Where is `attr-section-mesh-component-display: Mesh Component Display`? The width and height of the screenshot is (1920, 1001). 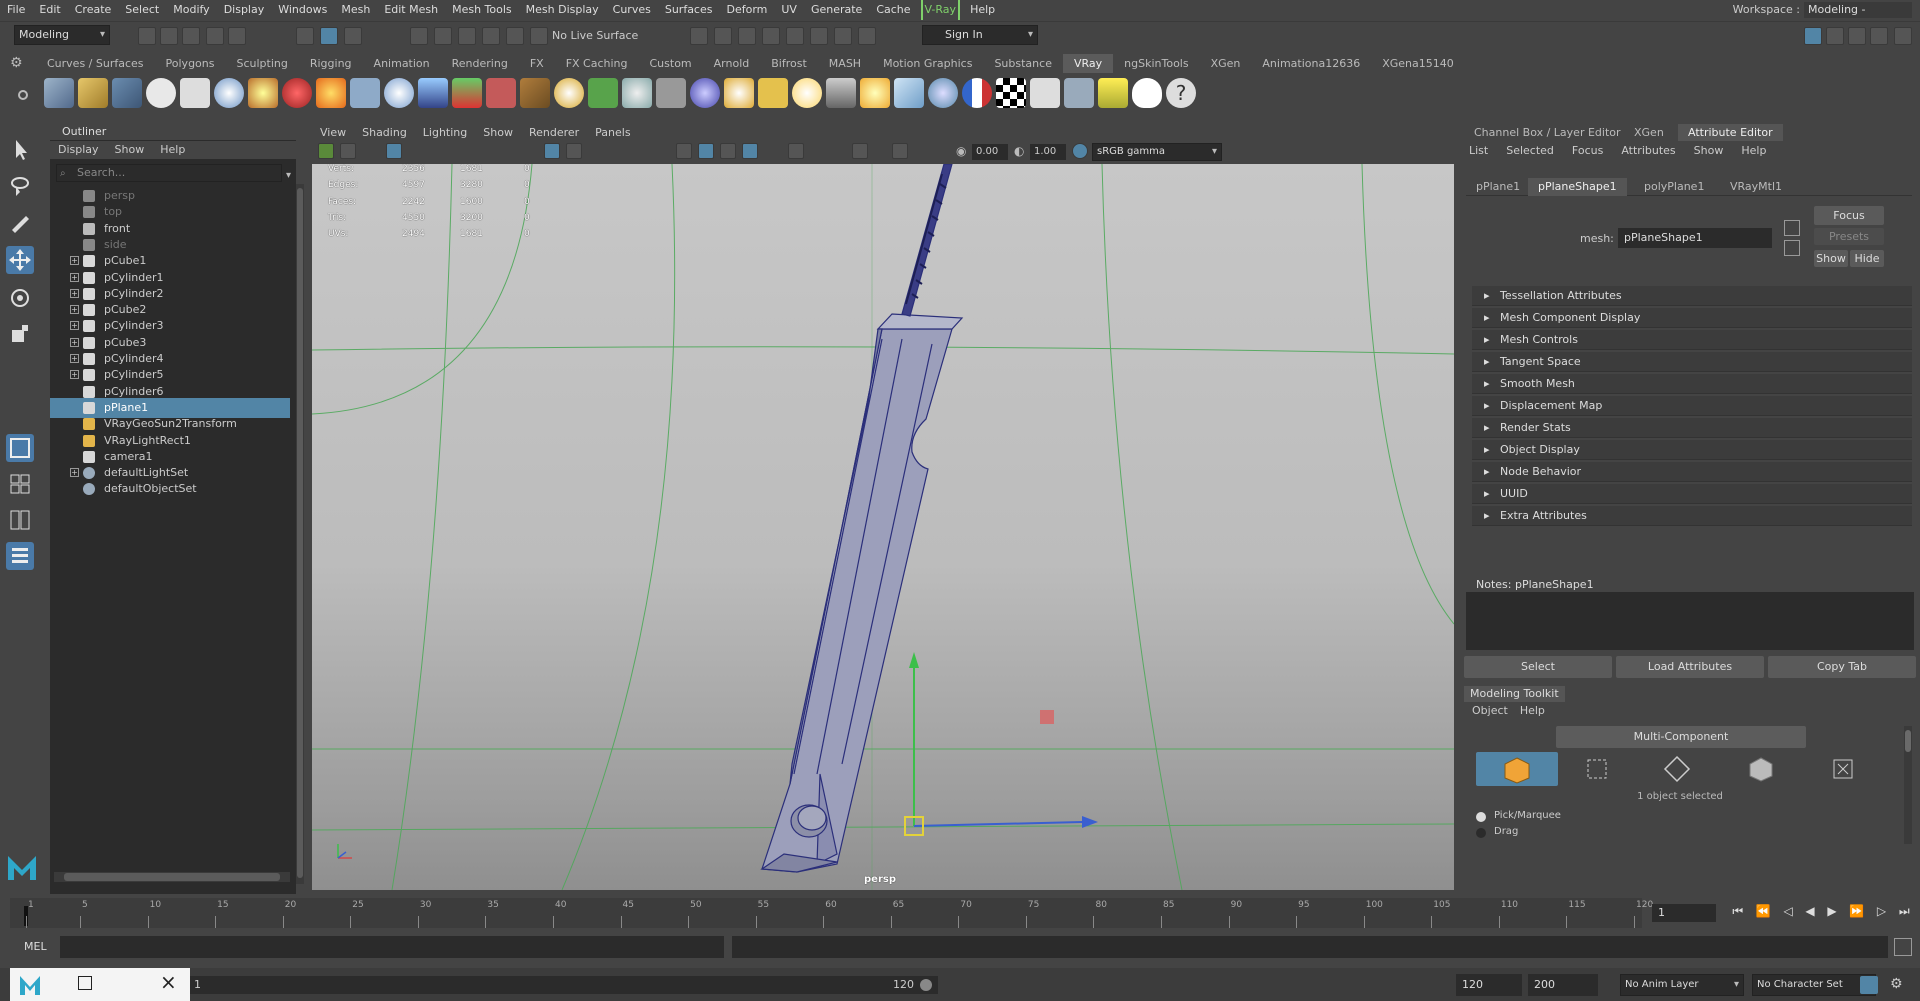 attr-section-mesh-component-display: Mesh Component Display is located at coordinates (1692, 318).